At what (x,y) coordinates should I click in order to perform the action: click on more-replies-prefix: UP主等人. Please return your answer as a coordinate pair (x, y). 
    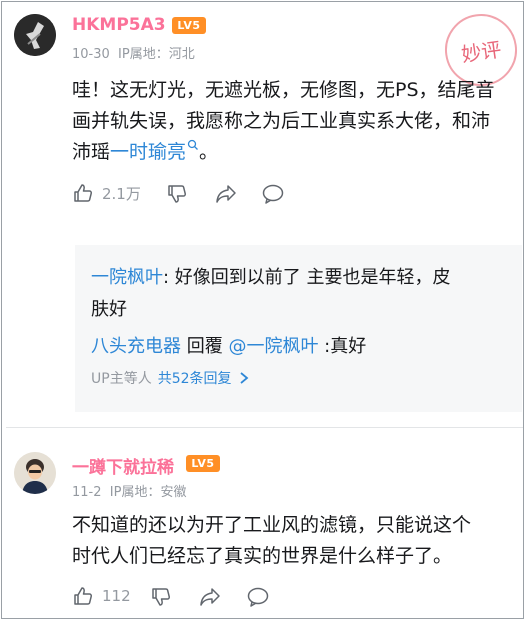
    Looking at the image, I should click on (121, 379).